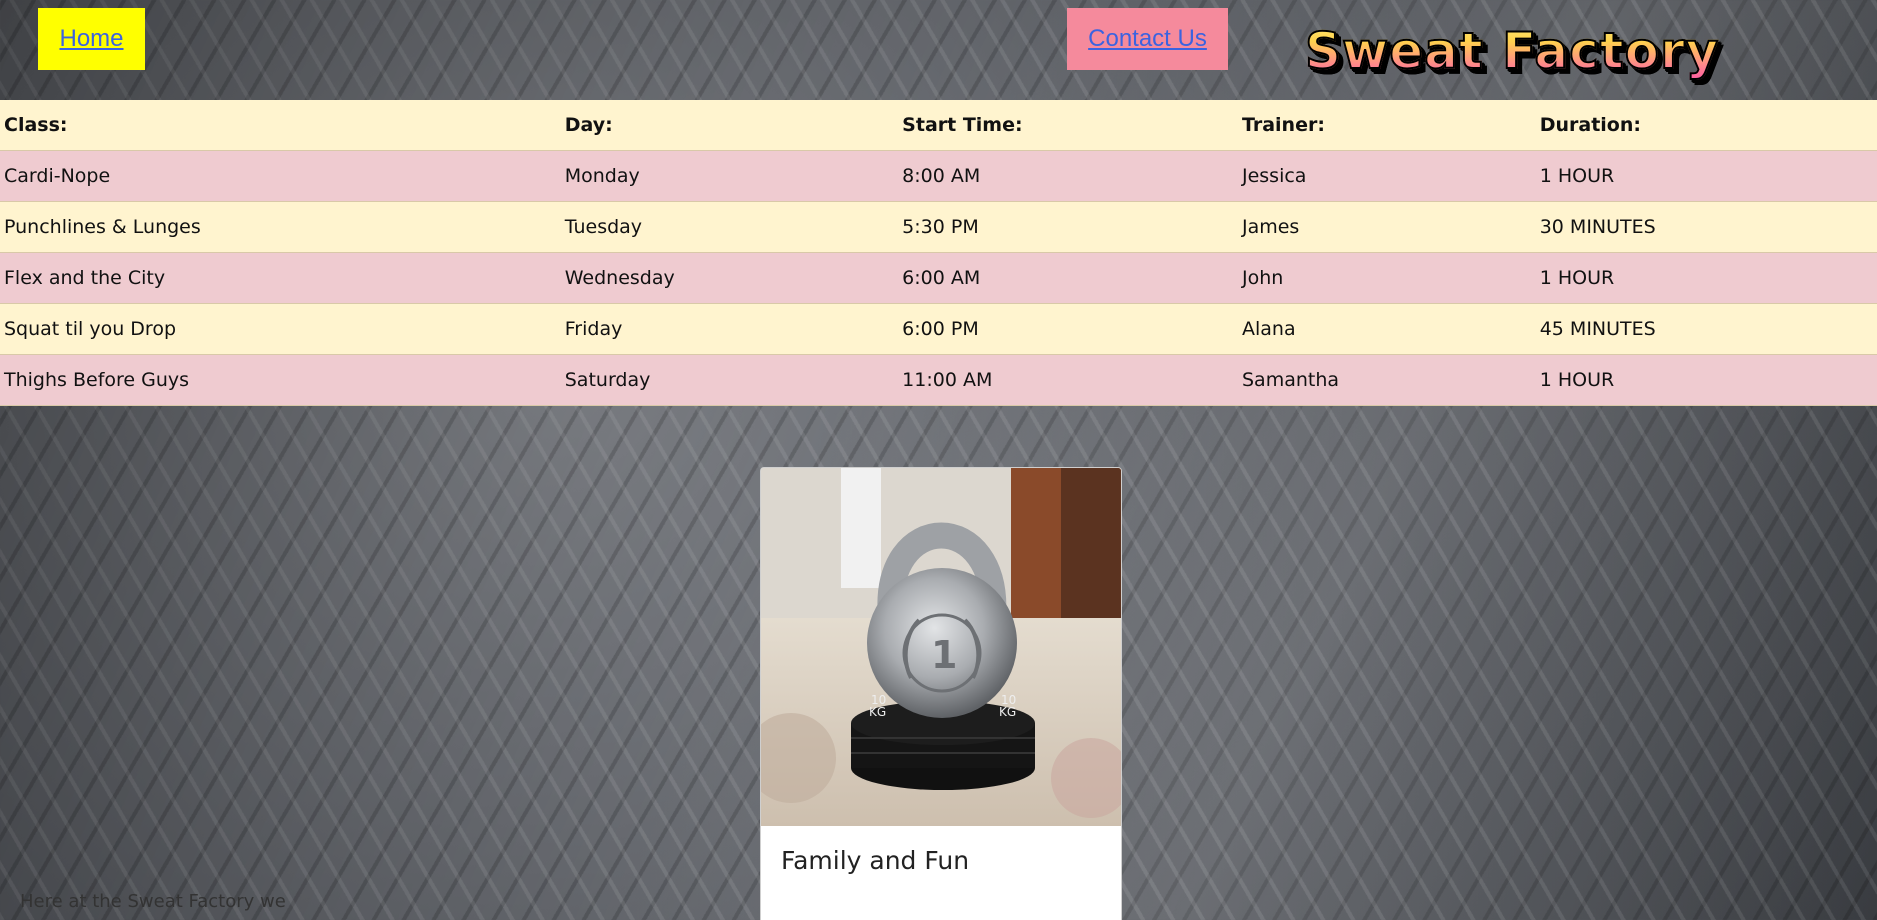 The image size is (1877, 920). What do you see at coordinates (280, 176) in the screenshot?
I see `class-cell: Cardi-Nope` at bounding box center [280, 176].